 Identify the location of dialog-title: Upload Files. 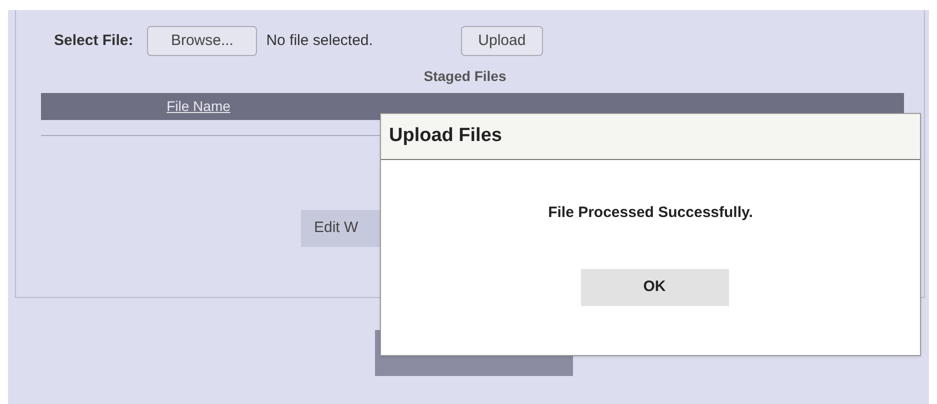
(445, 136).